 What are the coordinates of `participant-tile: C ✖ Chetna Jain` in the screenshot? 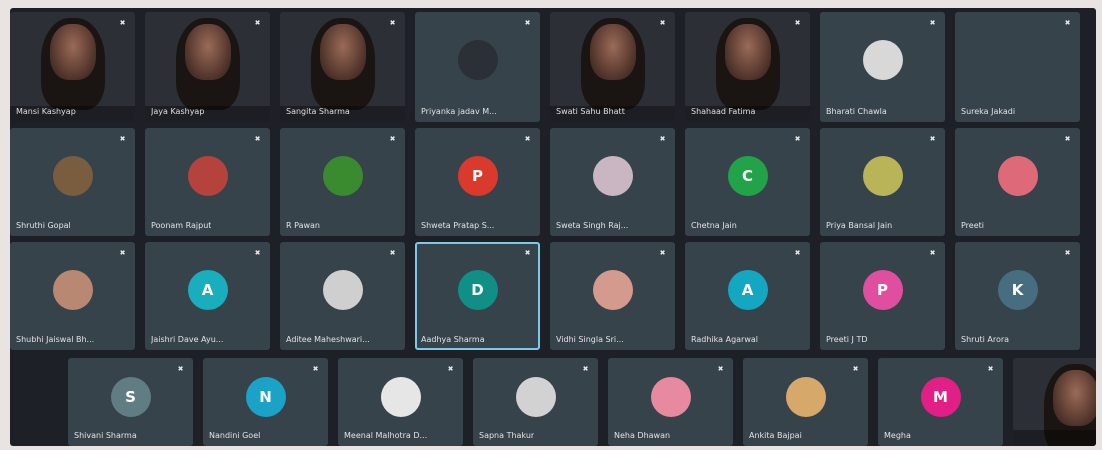 It's located at (747, 182).